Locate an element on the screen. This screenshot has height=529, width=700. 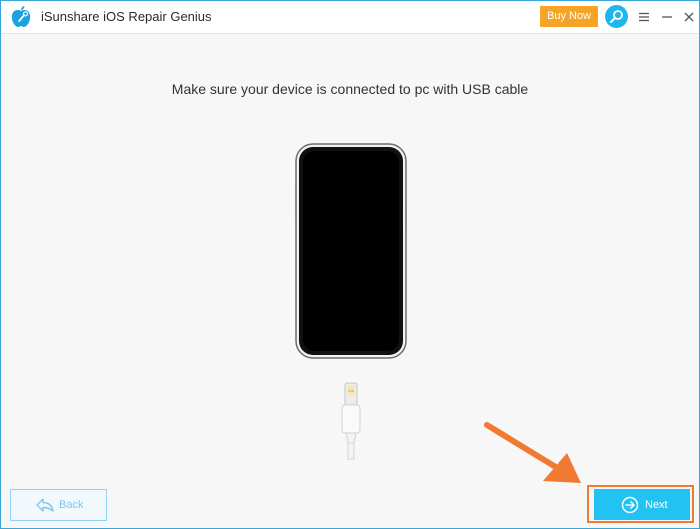
menu-icon is located at coordinates (644, 17).